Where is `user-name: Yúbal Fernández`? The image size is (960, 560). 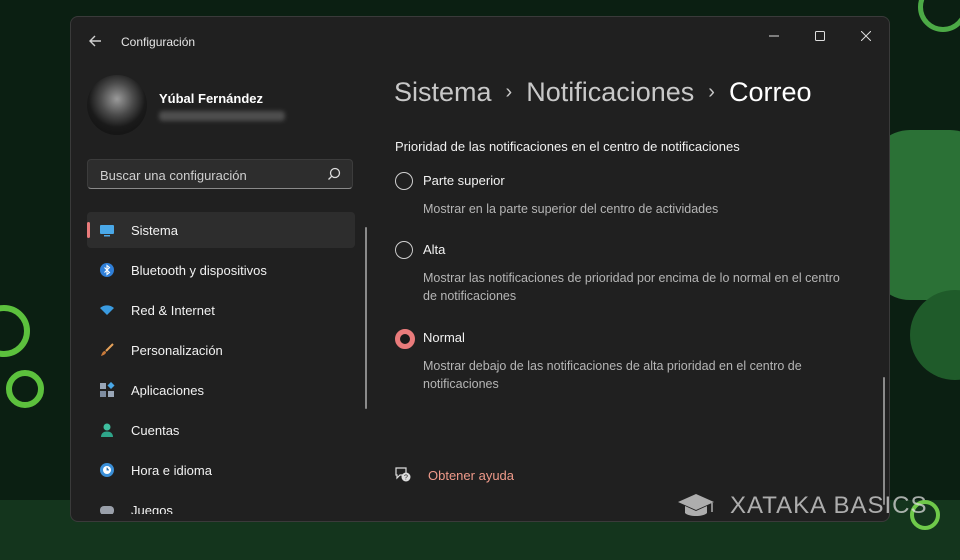
user-name: Yúbal Fernández is located at coordinates (211, 98).